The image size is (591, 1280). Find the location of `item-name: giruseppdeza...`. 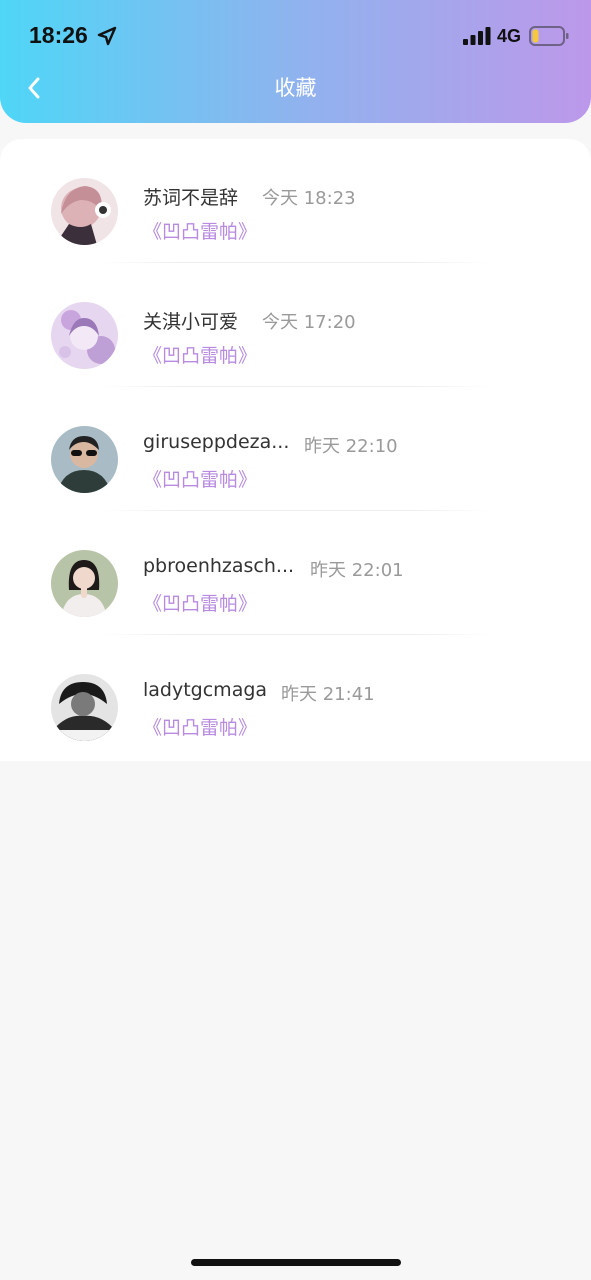

item-name: giruseppdeza... is located at coordinates (216, 442).